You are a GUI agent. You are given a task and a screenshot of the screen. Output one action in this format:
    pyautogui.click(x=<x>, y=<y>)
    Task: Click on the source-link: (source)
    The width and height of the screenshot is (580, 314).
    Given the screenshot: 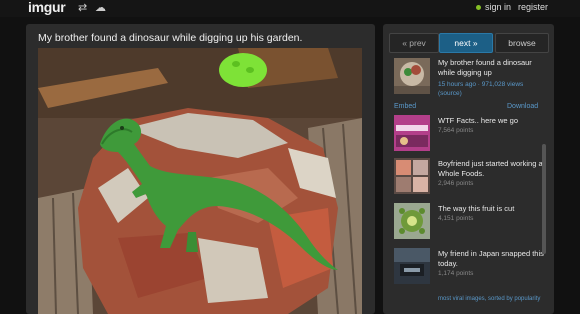 What is the action you would take?
    pyautogui.click(x=450, y=93)
    